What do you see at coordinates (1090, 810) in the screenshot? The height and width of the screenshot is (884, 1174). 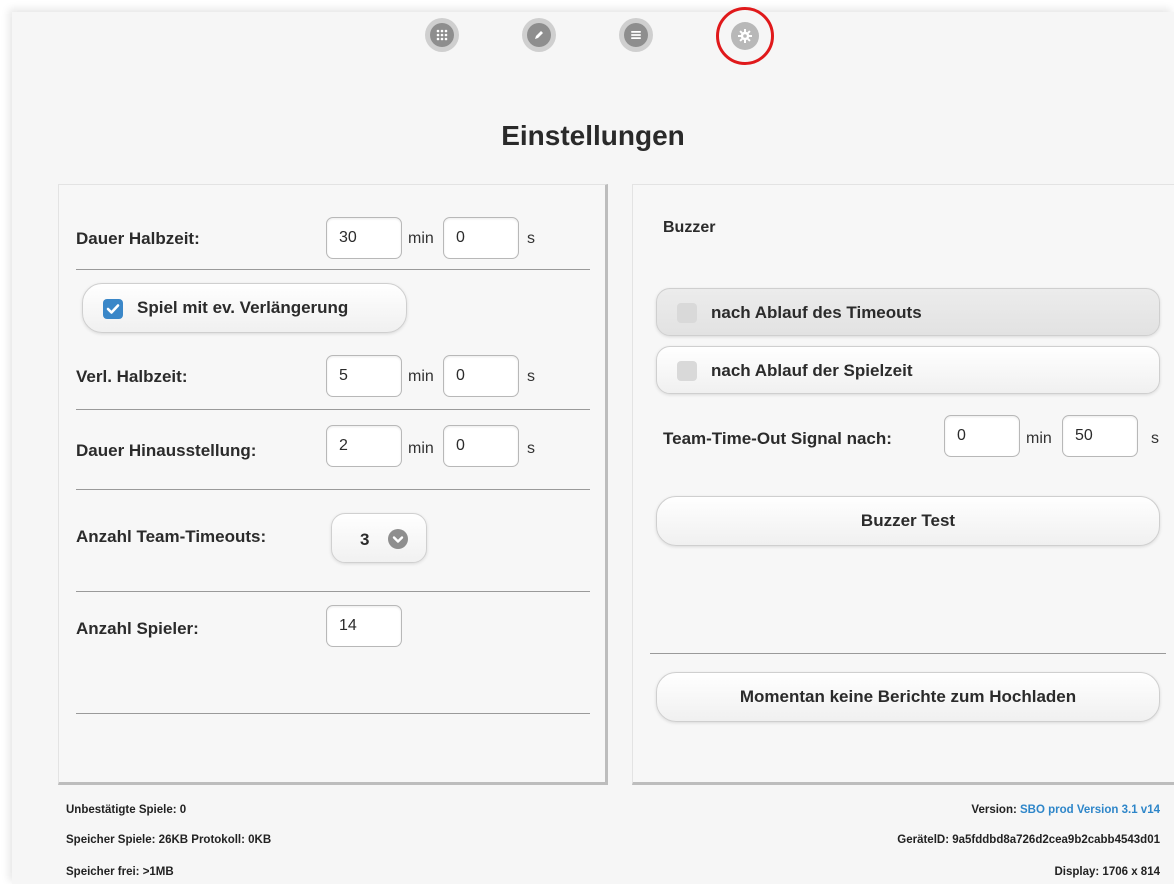 I see `version-link: SBO prod Version 3.1 v14` at bounding box center [1090, 810].